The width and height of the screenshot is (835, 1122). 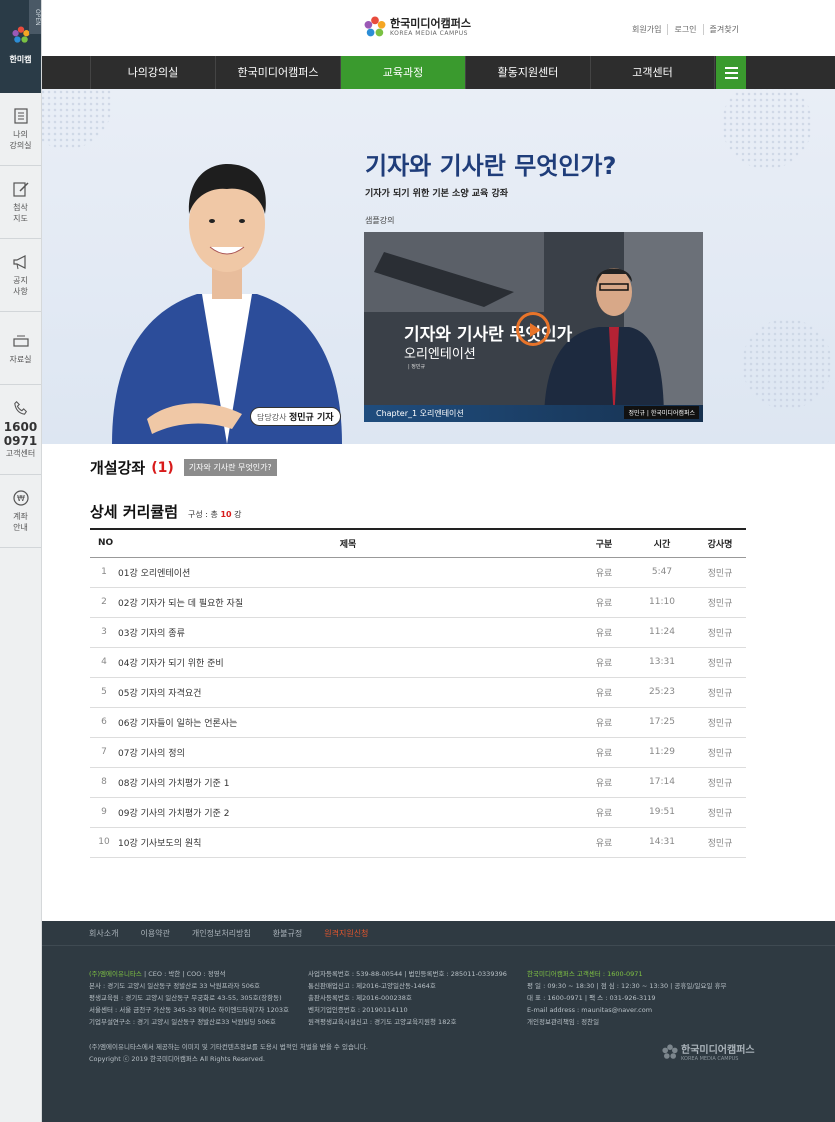 I want to click on bank-icon: ₩, so click(x=20, y=498).